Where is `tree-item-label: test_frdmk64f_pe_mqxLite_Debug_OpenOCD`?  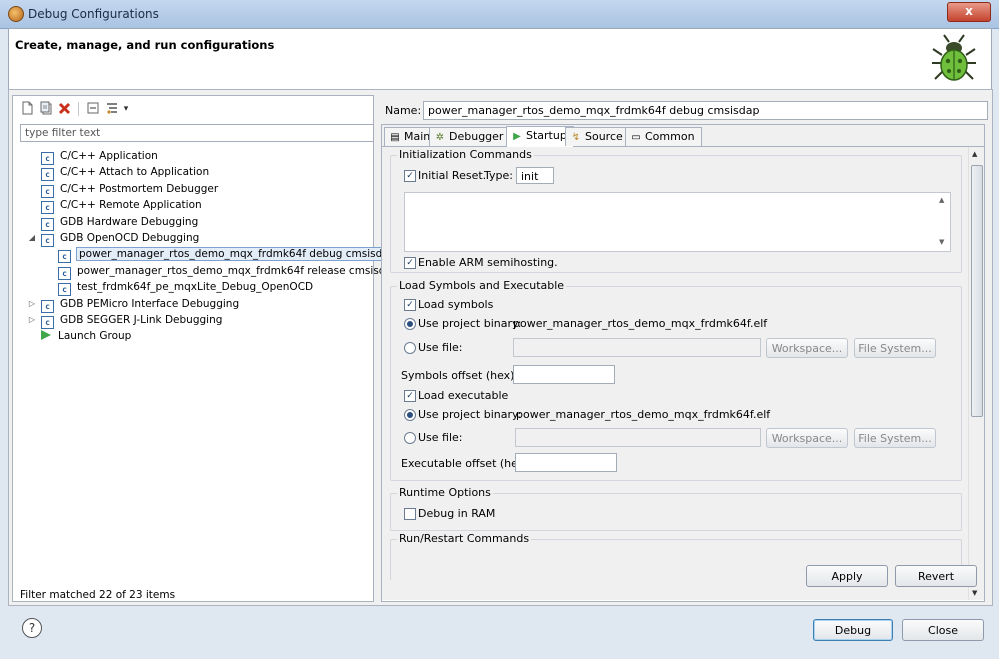
tree-item-label: test_frdmk64f_pe_mqxLite_Debug_OpenOCD is located at coordinates (195, 287).